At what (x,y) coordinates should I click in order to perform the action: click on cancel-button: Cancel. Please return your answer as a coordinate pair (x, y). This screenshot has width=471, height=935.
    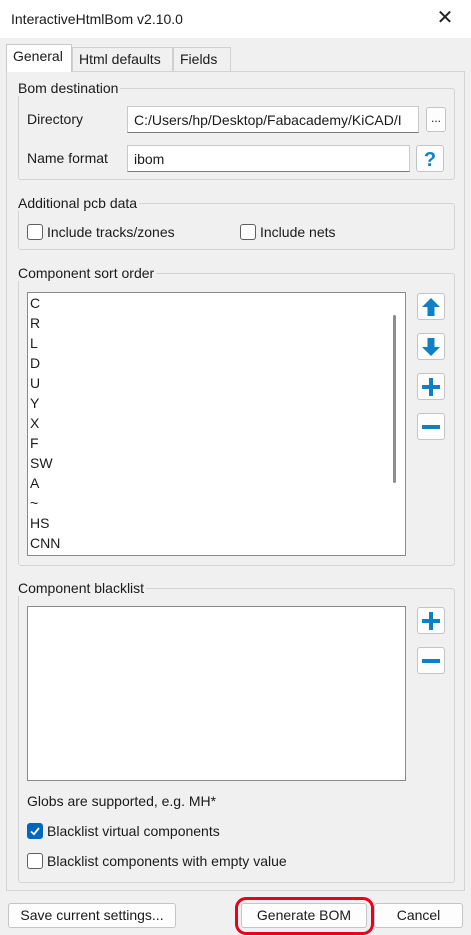
    Looking at the image, I should click on (418, 915).